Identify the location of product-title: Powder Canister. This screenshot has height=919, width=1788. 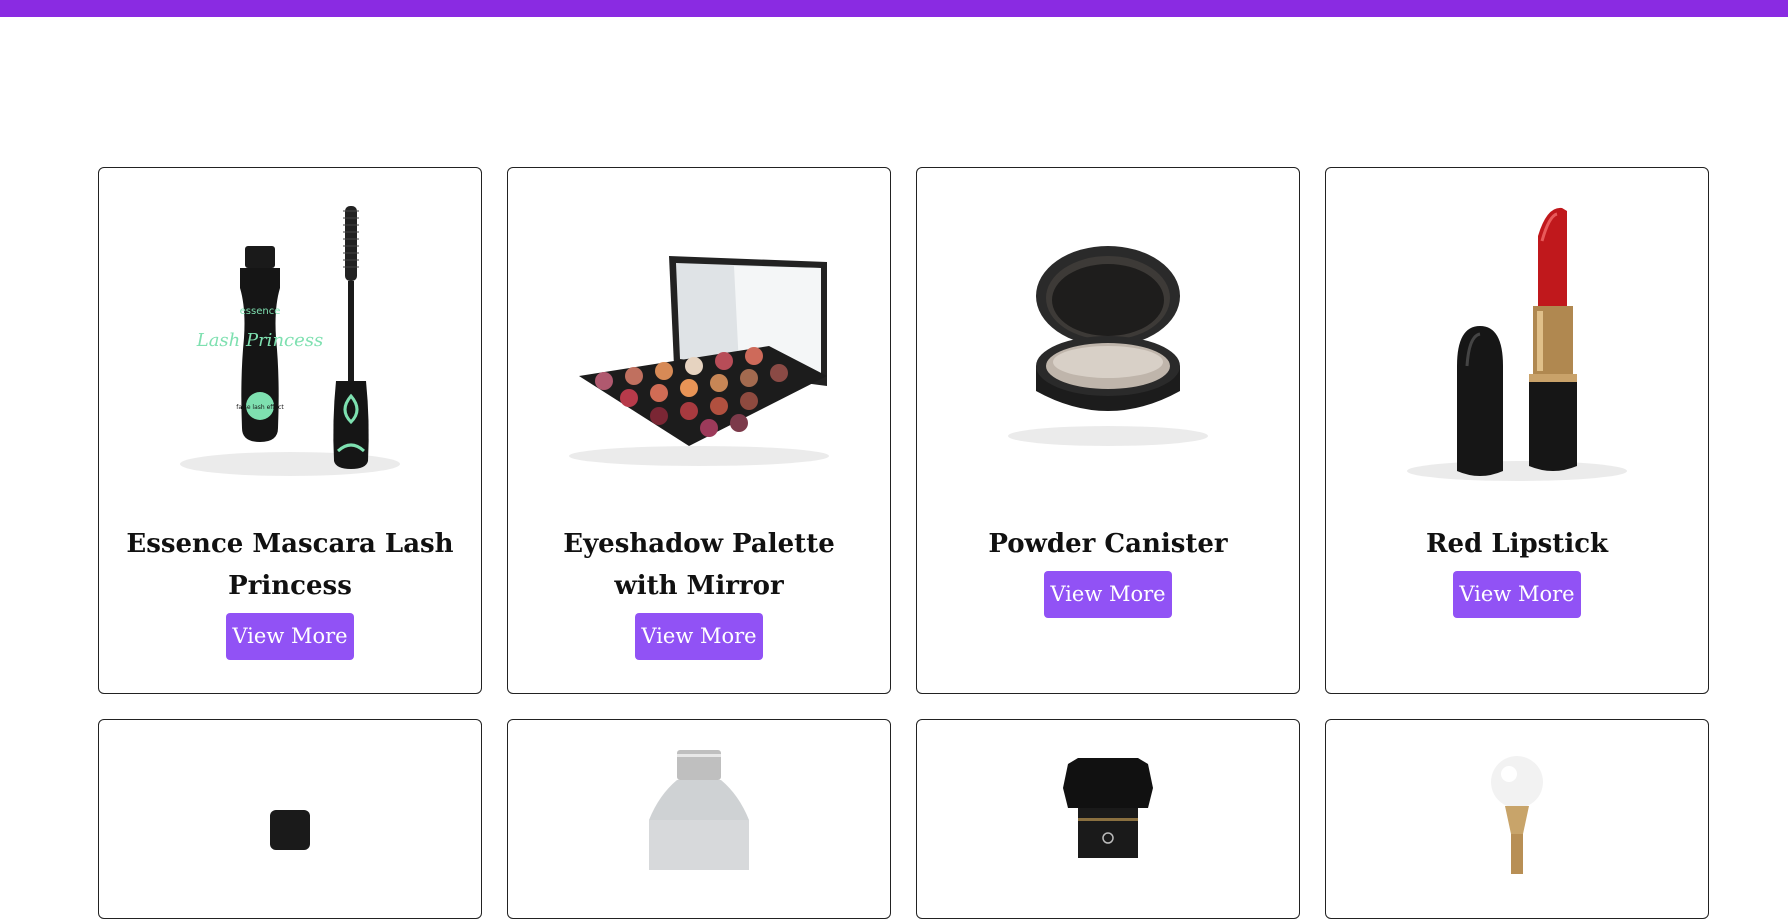
(1108, 544).